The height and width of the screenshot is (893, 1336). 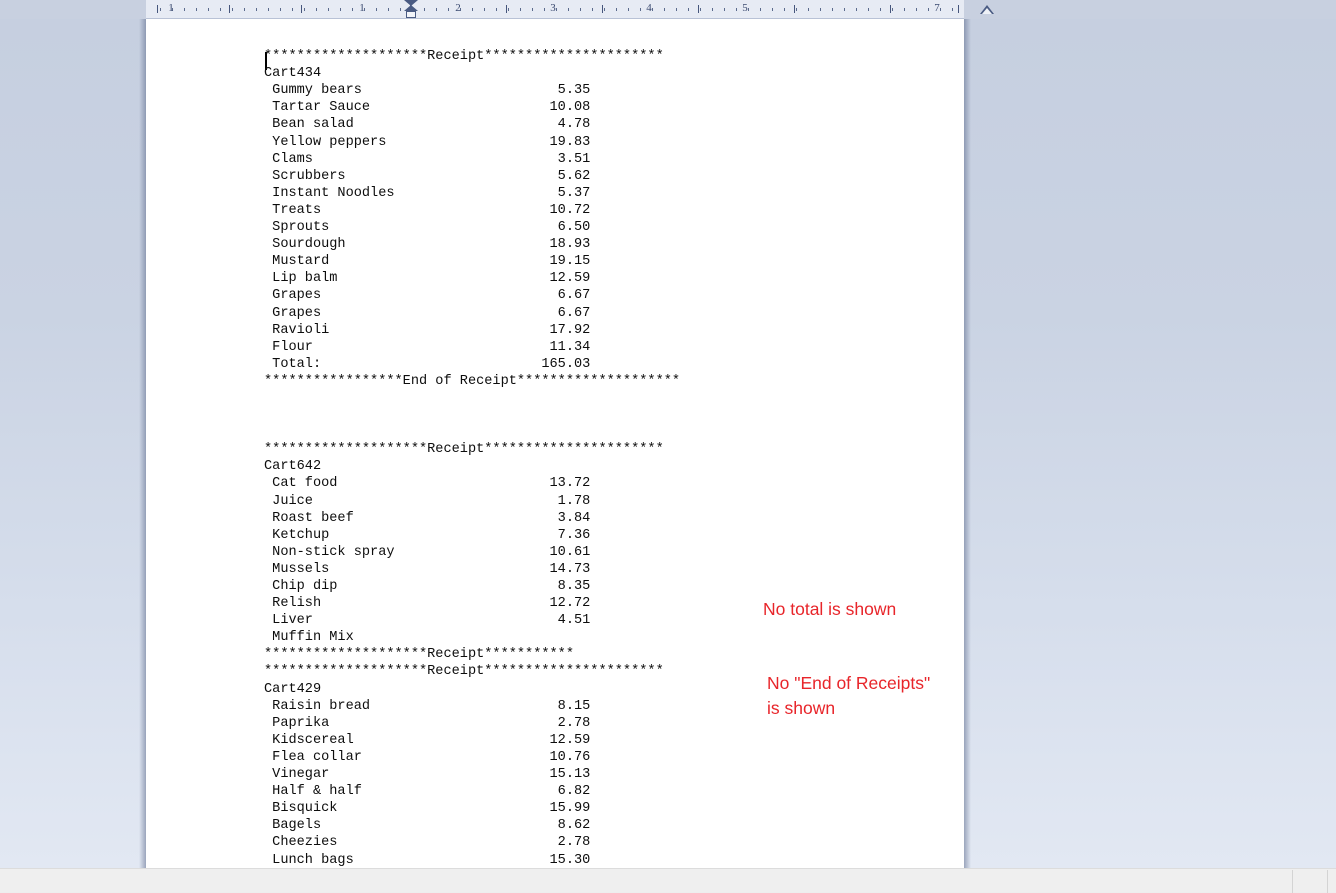 What do you see at coordinates (649, 8) in the screenshot?
I see `ruler-number: 4` at bounding box center [649, 8].